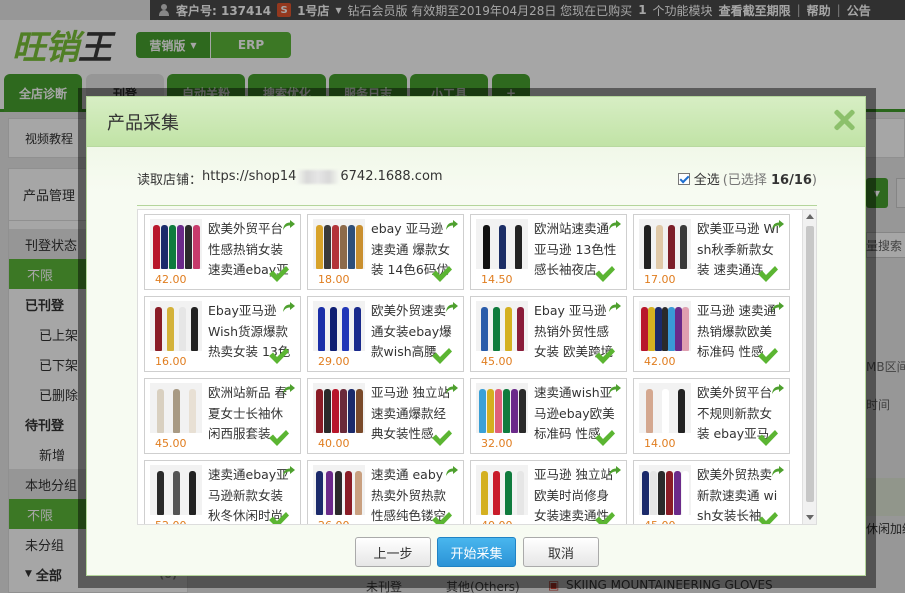 The image size is (905, 593). What do you see at coordinates (222, 252) in the screenshot?
I see `product-card: 42.00 欧美外贸平台性感热销女装 速卖通ebay亚` at bounding box center [222, 252].